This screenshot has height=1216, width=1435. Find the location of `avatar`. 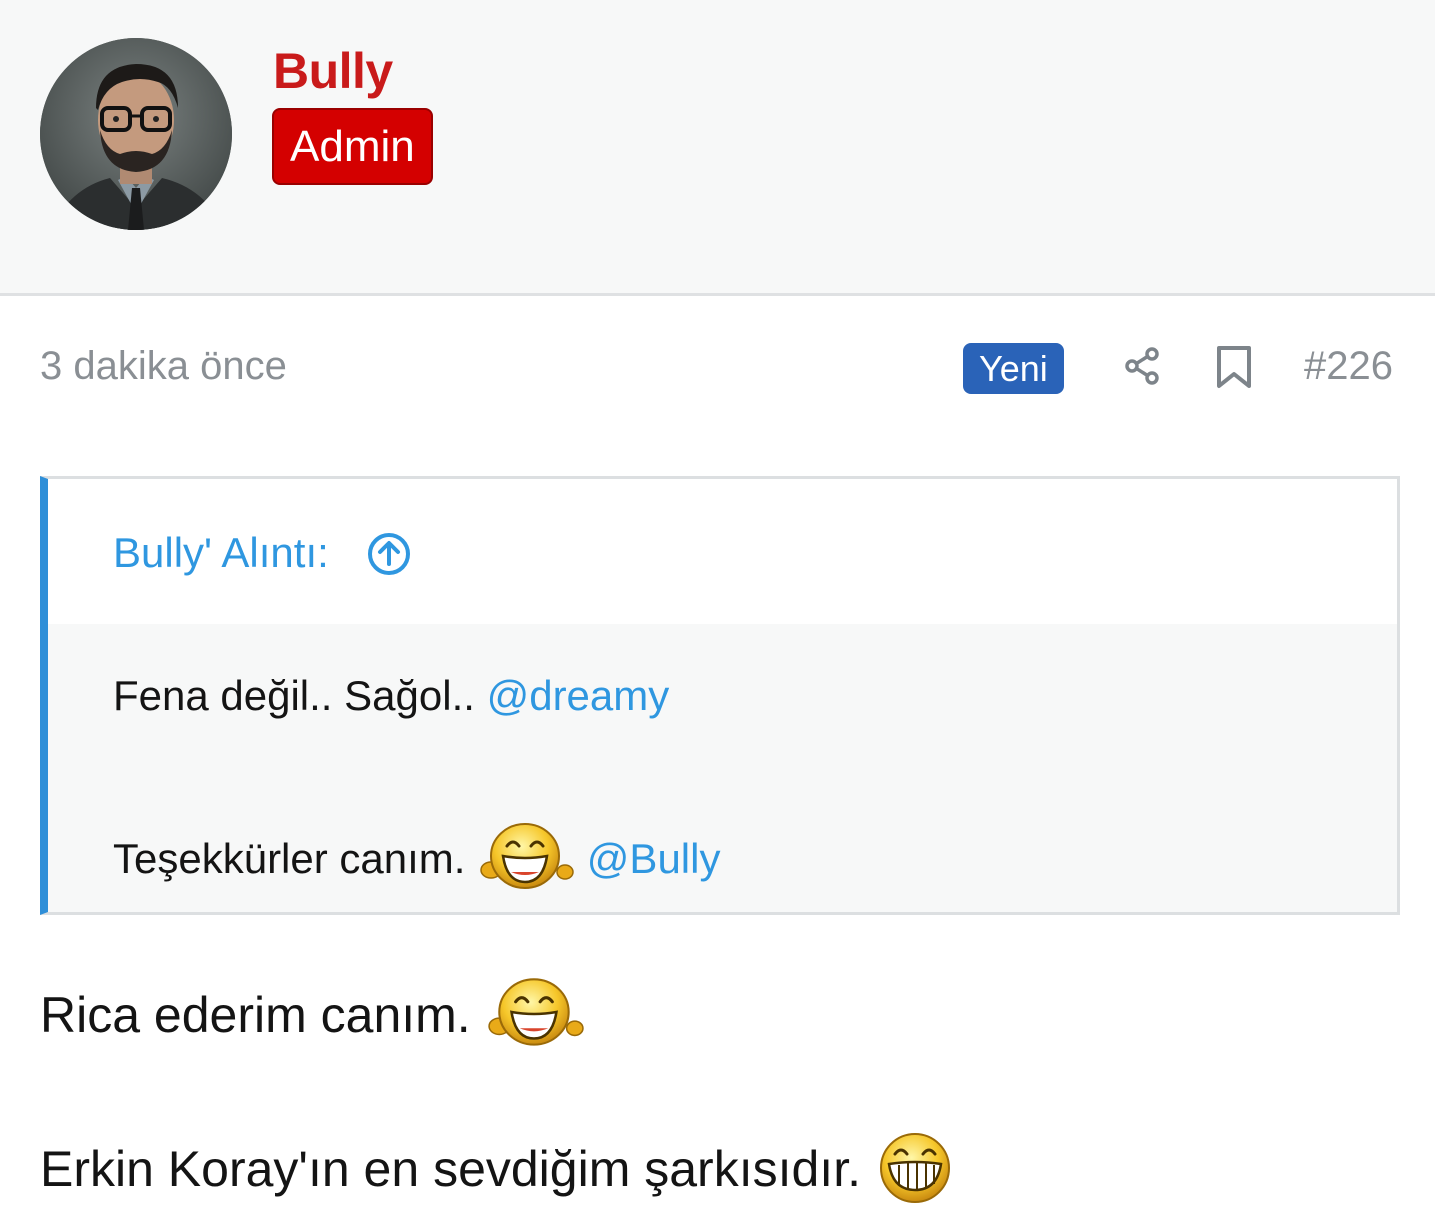

avatar is located at coordinates (136, 134).